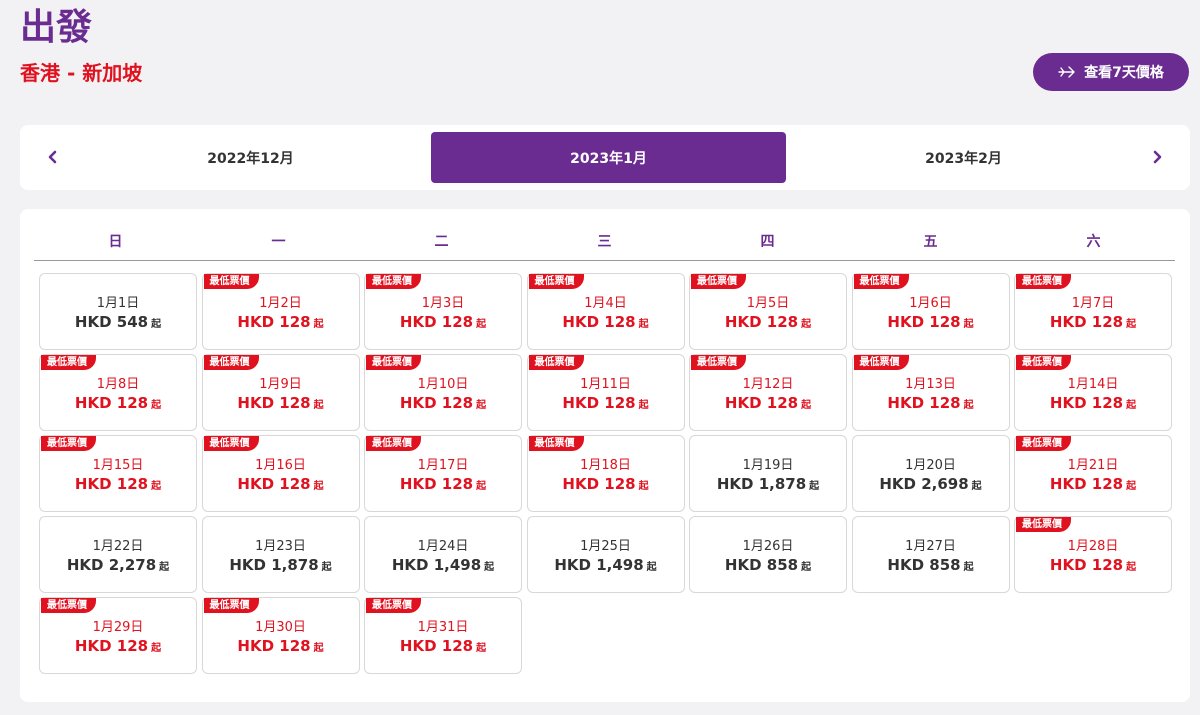 This screenshot has width=1200, height=715. I want to click on day-date: 1月17日, so click(443, 465).